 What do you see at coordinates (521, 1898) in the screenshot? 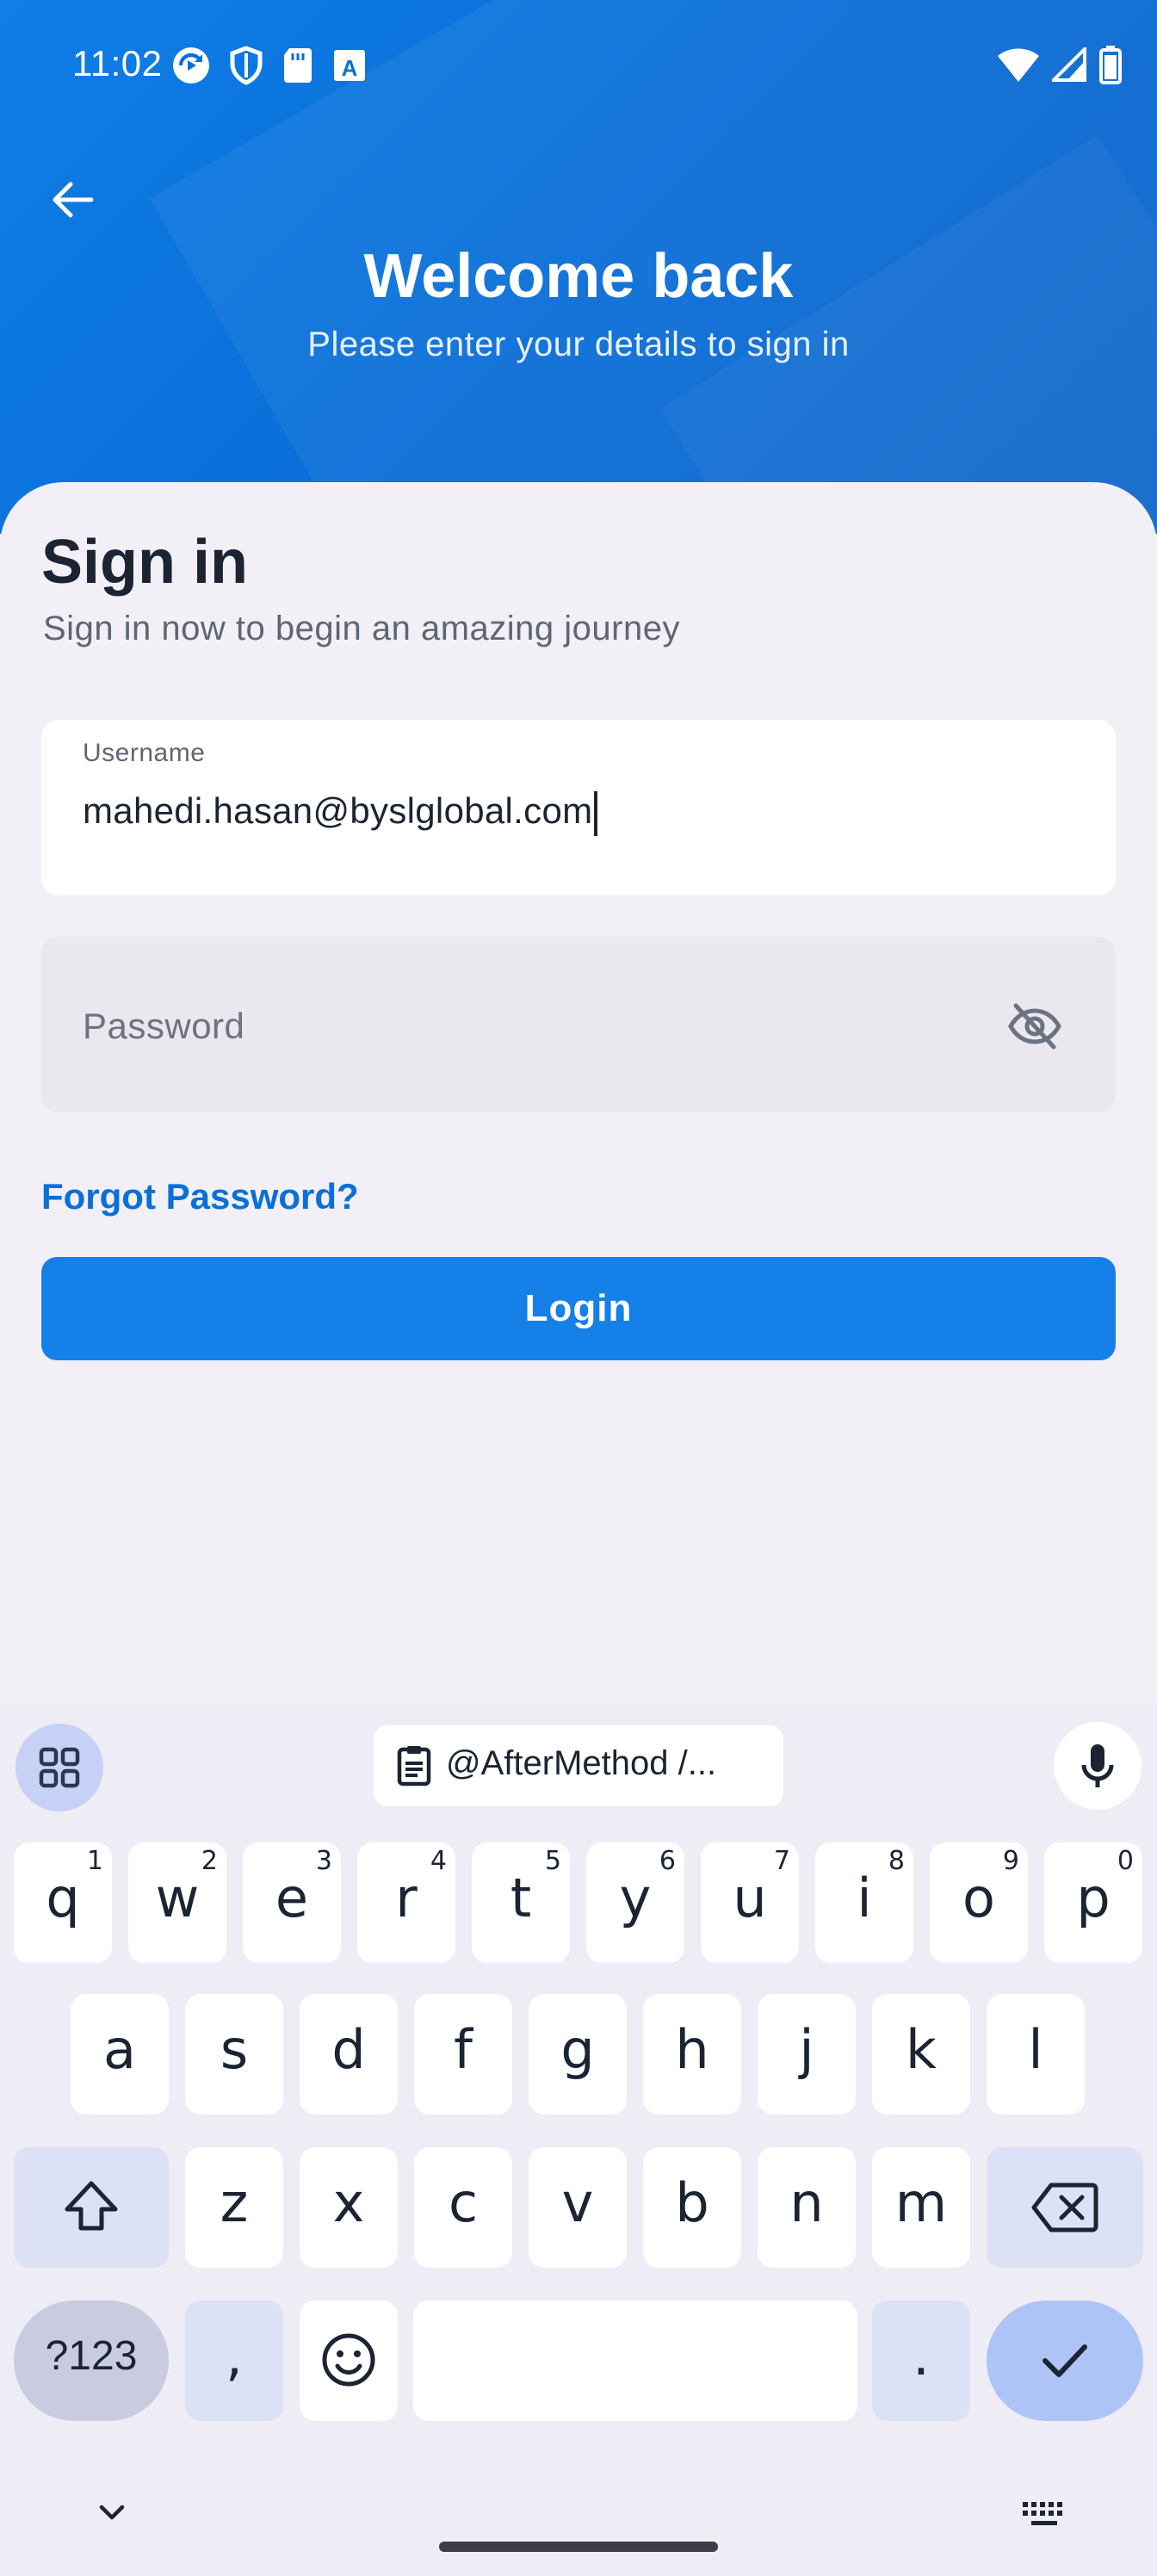
I see `key-label: t` at bounding box center [521, 1898].